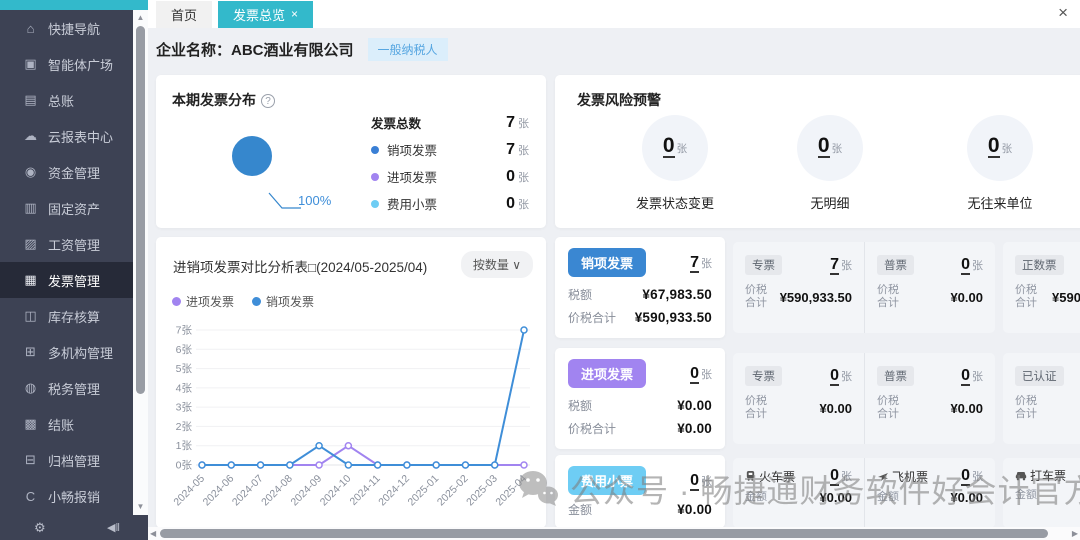 The image size is (1080, 540). I want to click on svg-text: 4张, so click(184, 388).